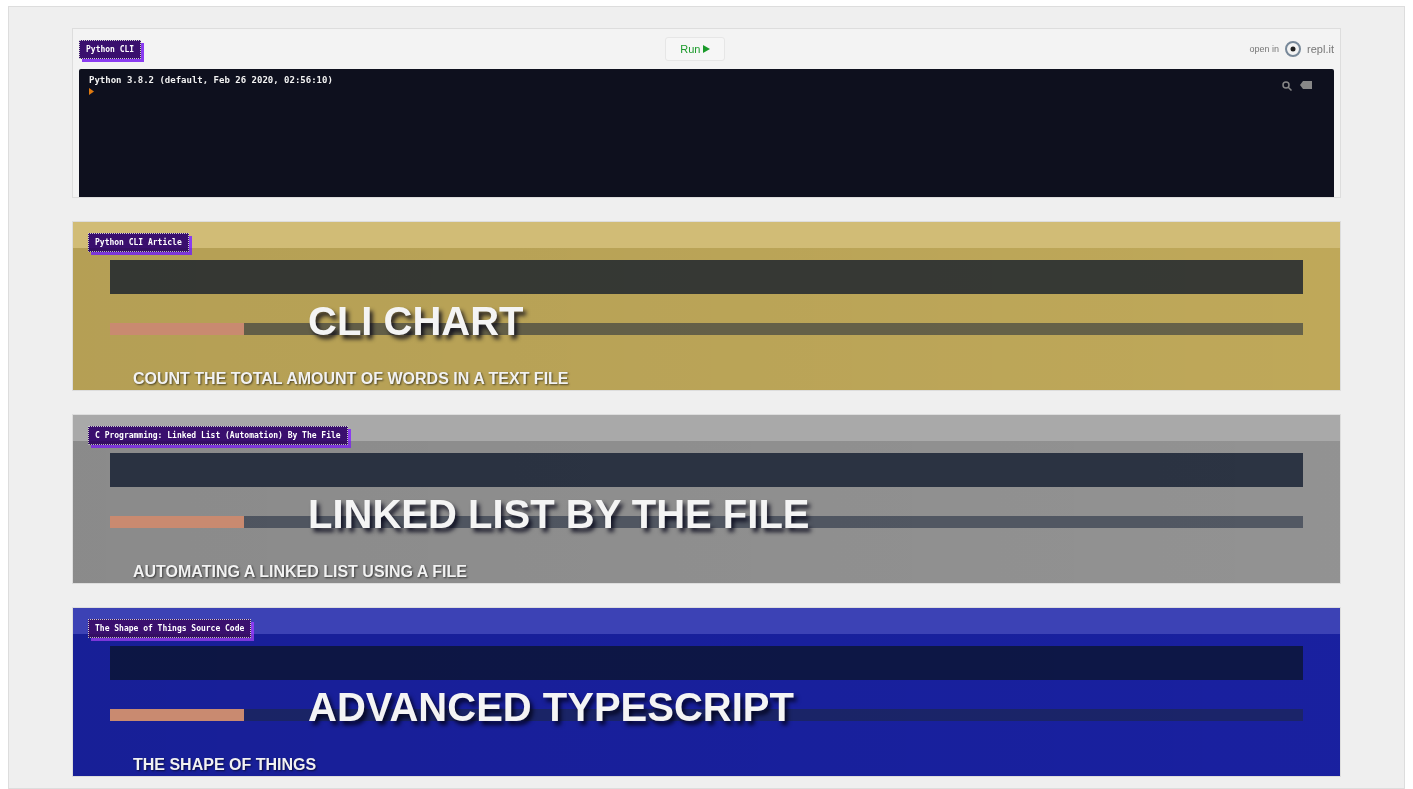  I want to click on console-line: Python 3.8.2 (default, Feb 26 2020, 02:56:10), so click(211, 80).